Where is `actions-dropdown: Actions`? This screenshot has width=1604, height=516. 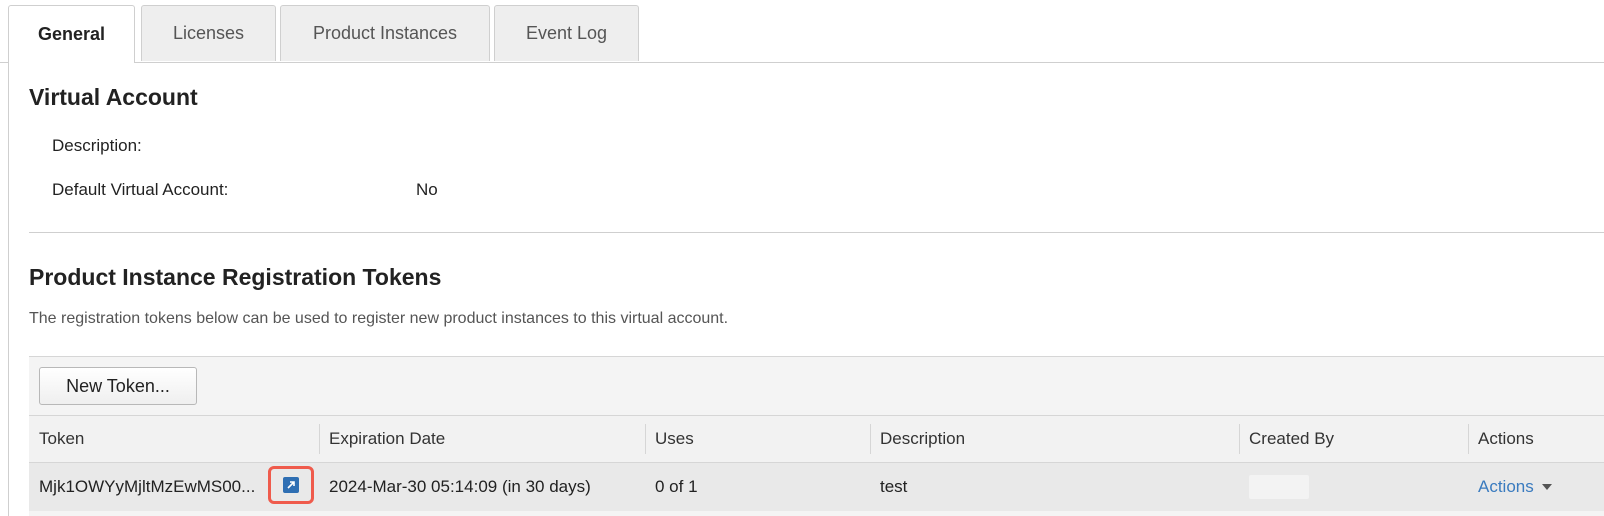 actions-dropdown: Actions is located at coordinates (1515, 487).